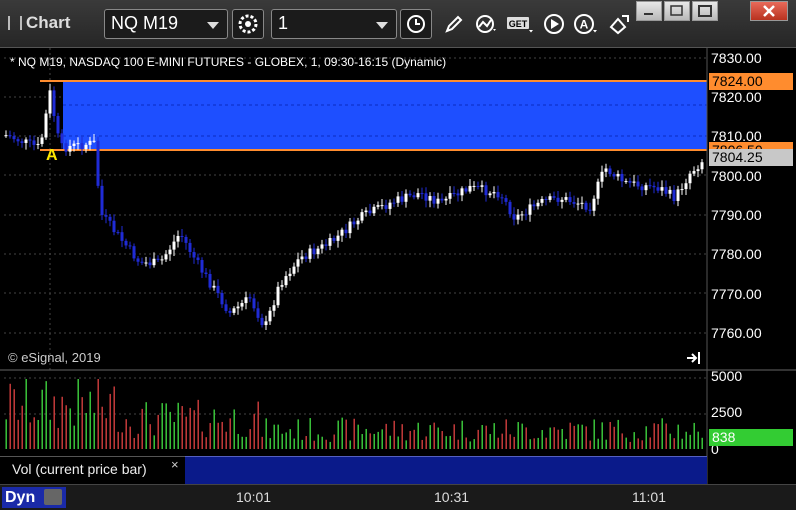 This screenshot has width=796, height=510. I want to click on alerts-button: A, so click(586, 24).